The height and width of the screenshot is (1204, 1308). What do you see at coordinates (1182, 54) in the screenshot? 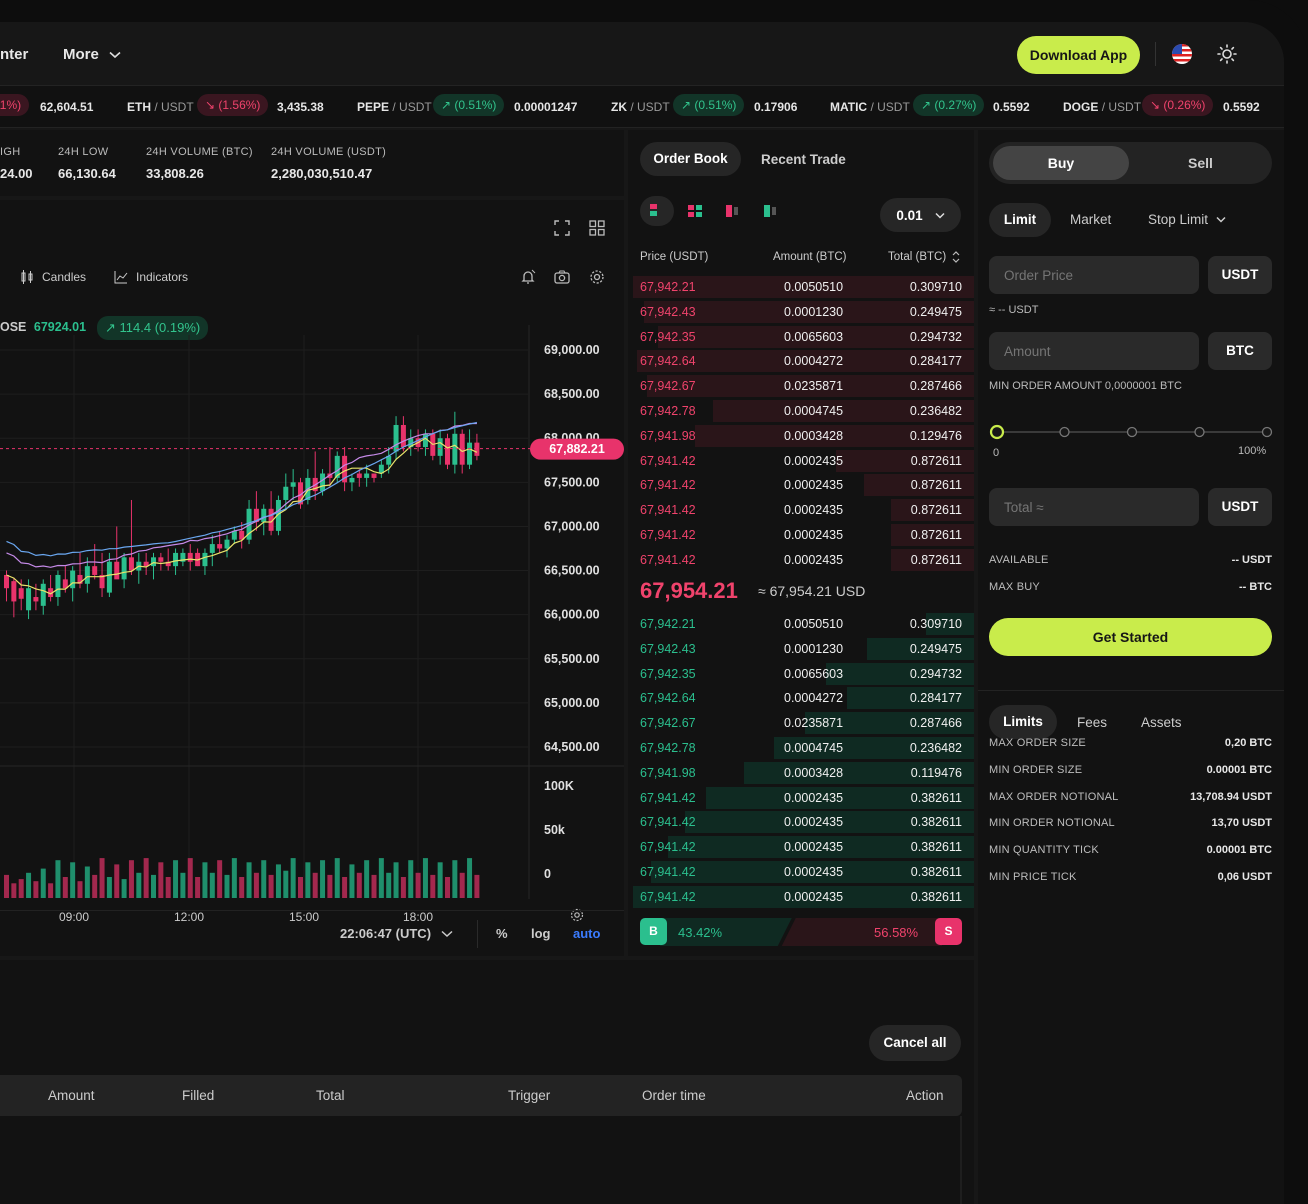
I see `us-flag-icon` at bounding box center [1182, 54].